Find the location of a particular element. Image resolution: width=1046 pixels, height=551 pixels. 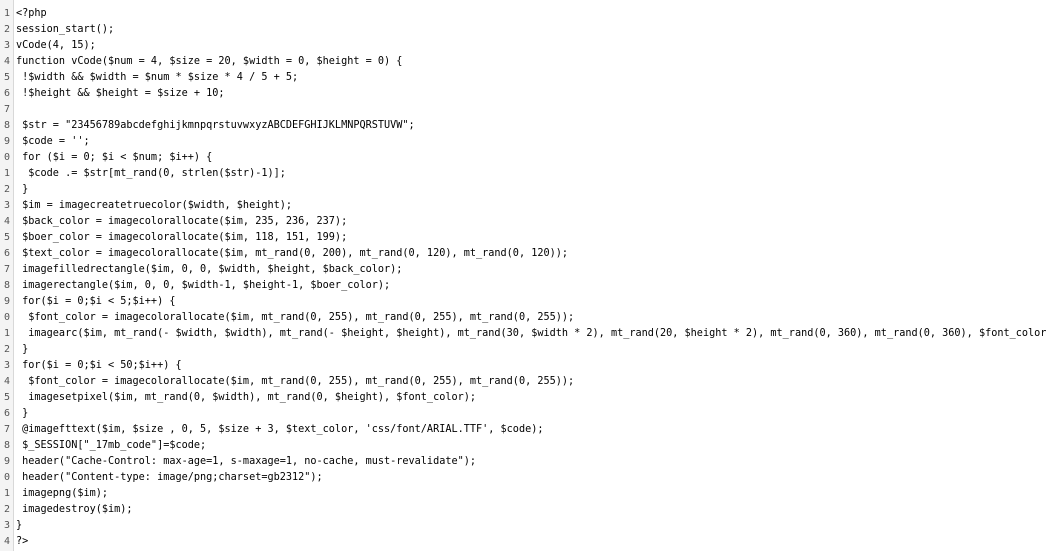

code-line: 1 imagepng($im); is located at coordinates (523, 494).